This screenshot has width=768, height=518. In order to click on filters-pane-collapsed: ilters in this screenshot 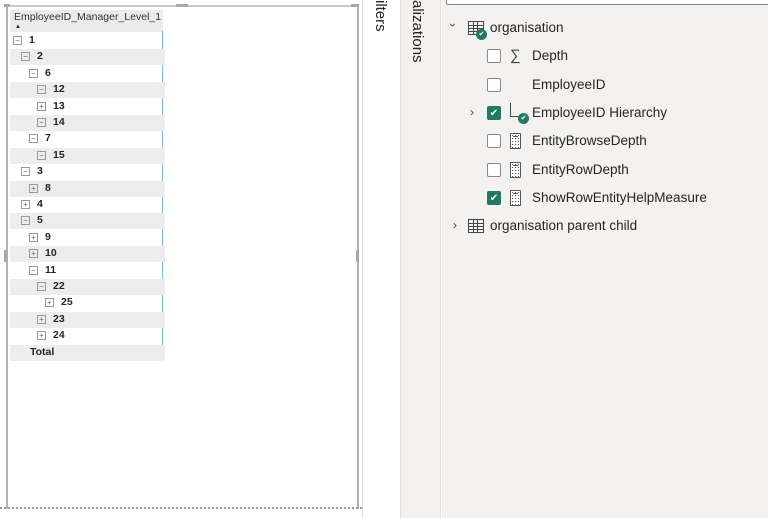, I will do `click(381, 259)`.